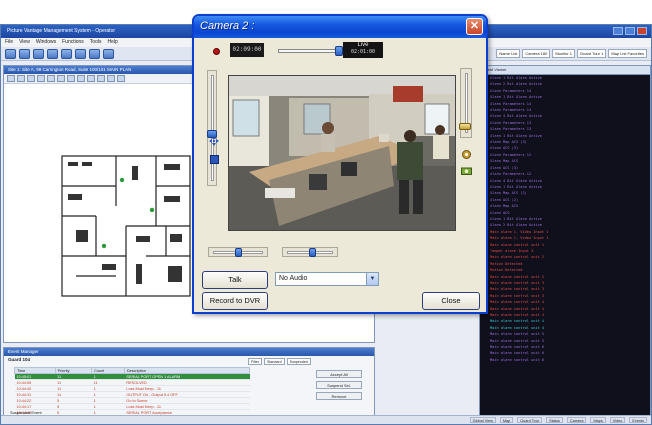 The image size is (652, 425). Describe the element at coordinates (73, 42) in the screenshot. I see `menu-functions: Functions` at that location.